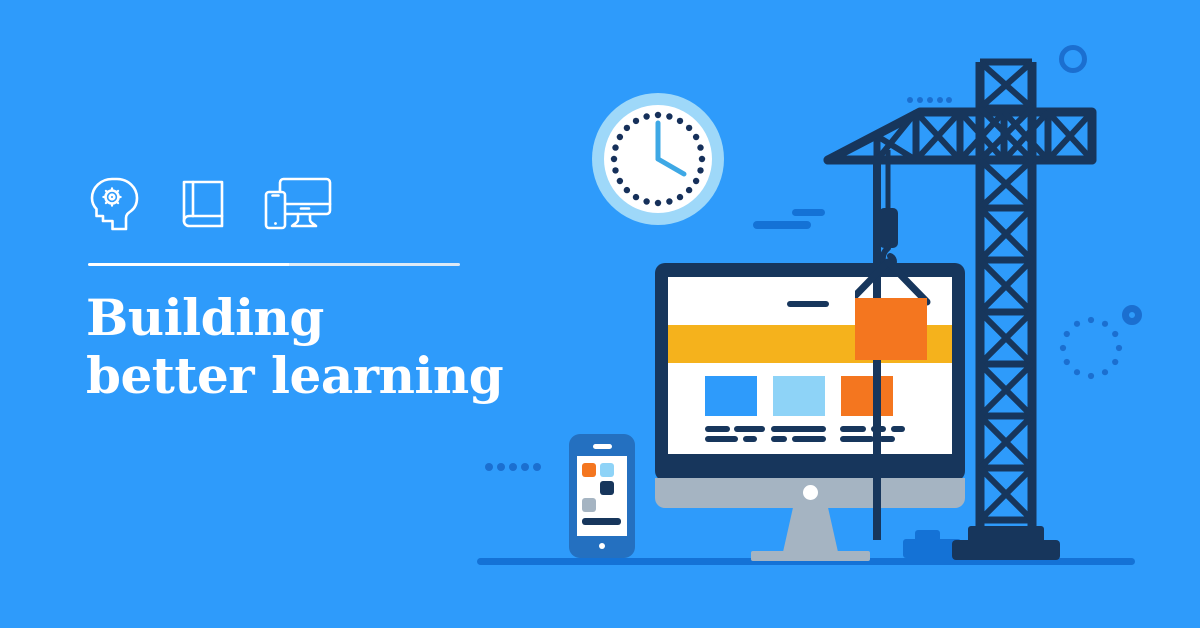 The height and width of the screenshot is (628, 1200). What do you see at coordinates (799, 396) in the screenshot?
I see `screen-card-light-blue` at bounding box center [799, 396].